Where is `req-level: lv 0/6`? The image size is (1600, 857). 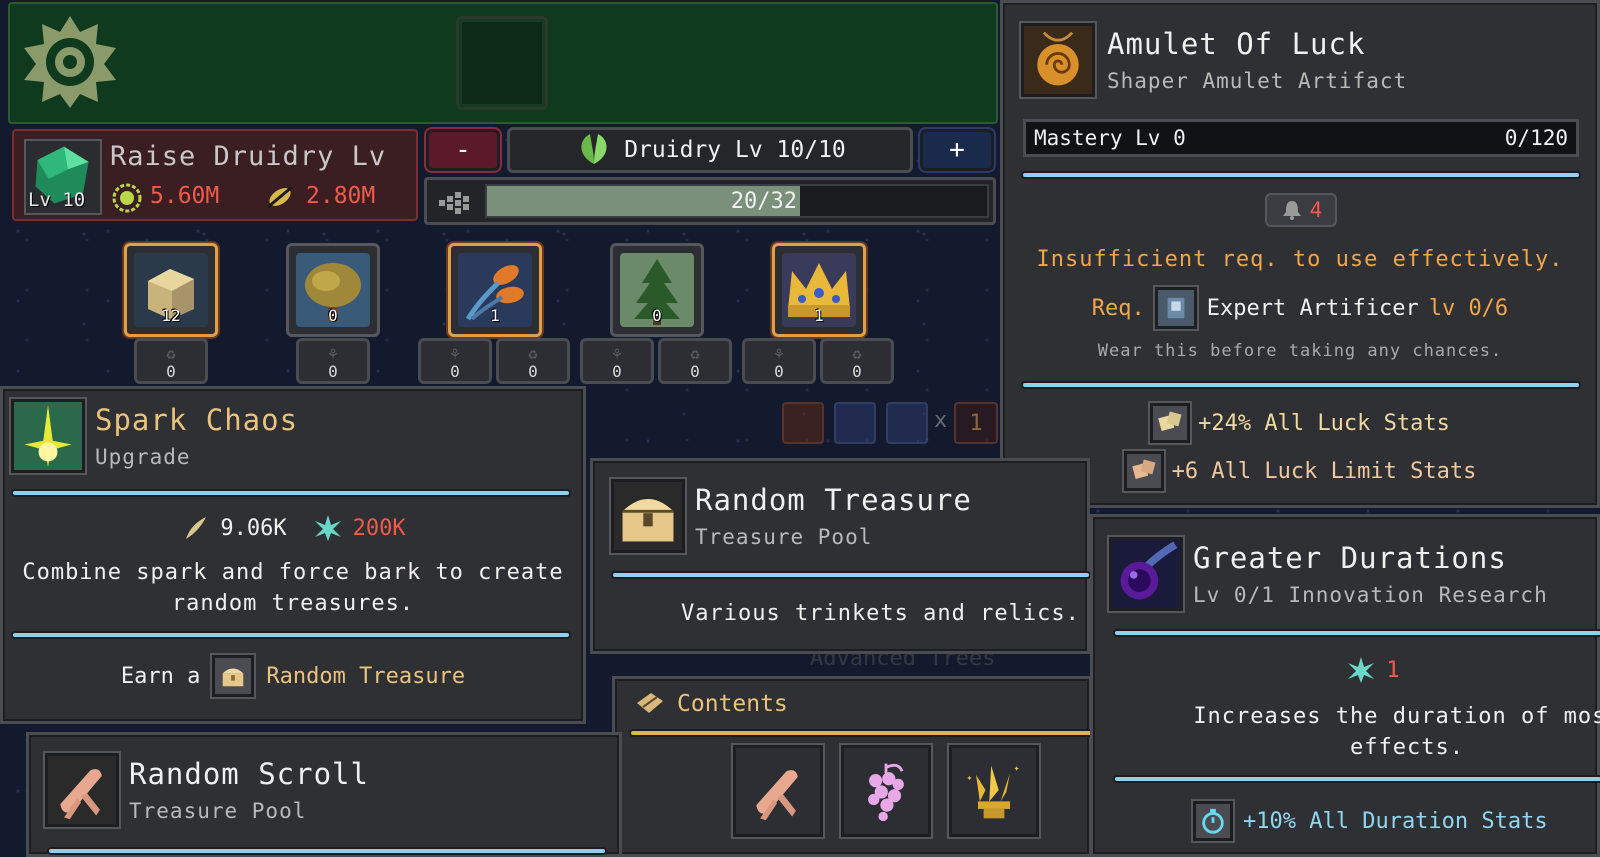 req-level: lv 0/6 is located at coordinates (1468, 308).